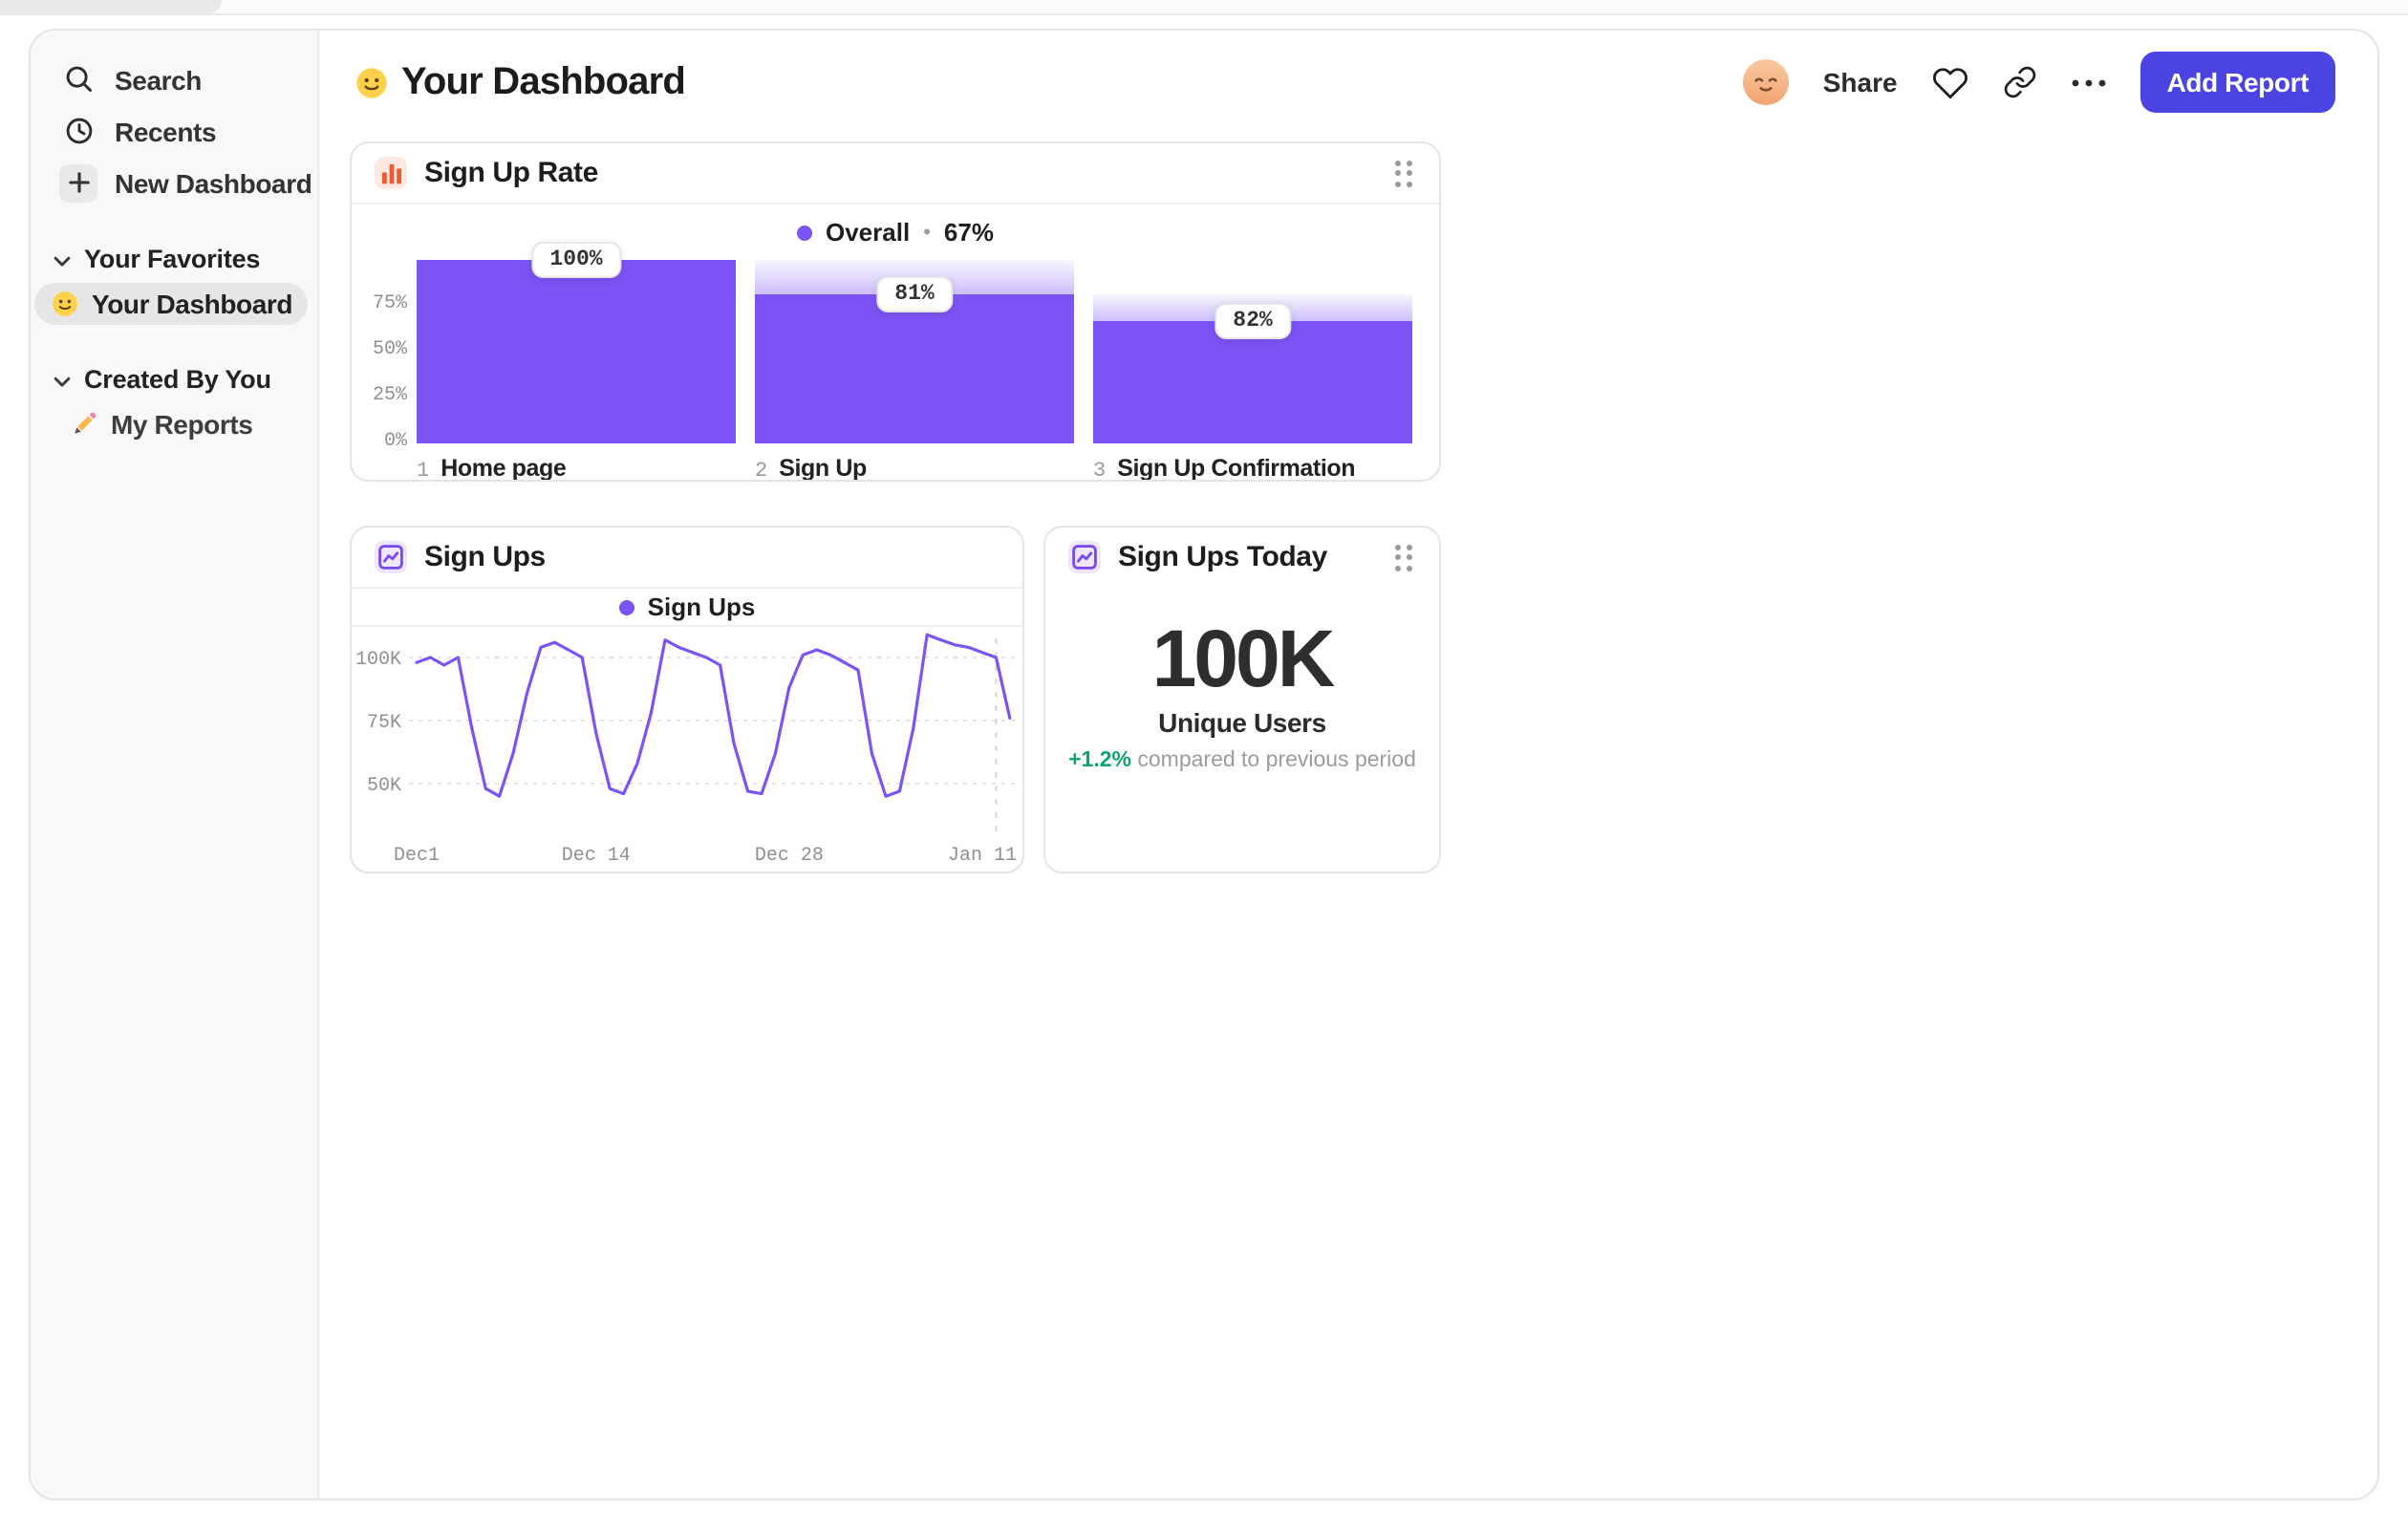 The image size is (2408, 1529). I want to click on copy-link-icon, so click(2020, 82).